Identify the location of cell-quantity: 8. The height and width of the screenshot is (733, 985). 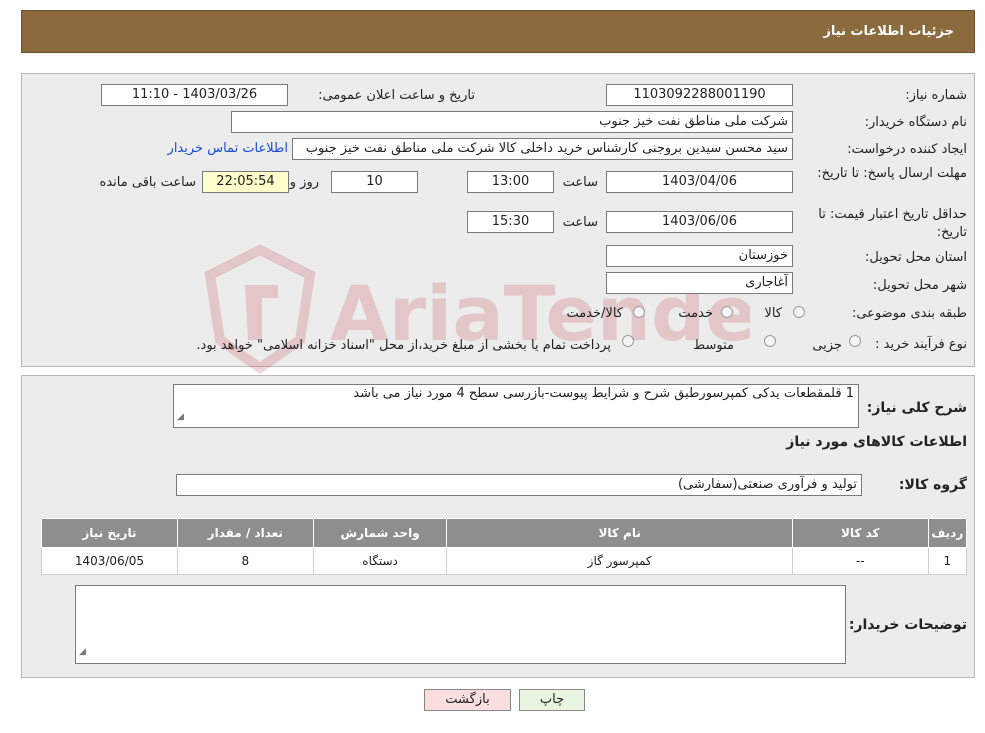
(245, 561).